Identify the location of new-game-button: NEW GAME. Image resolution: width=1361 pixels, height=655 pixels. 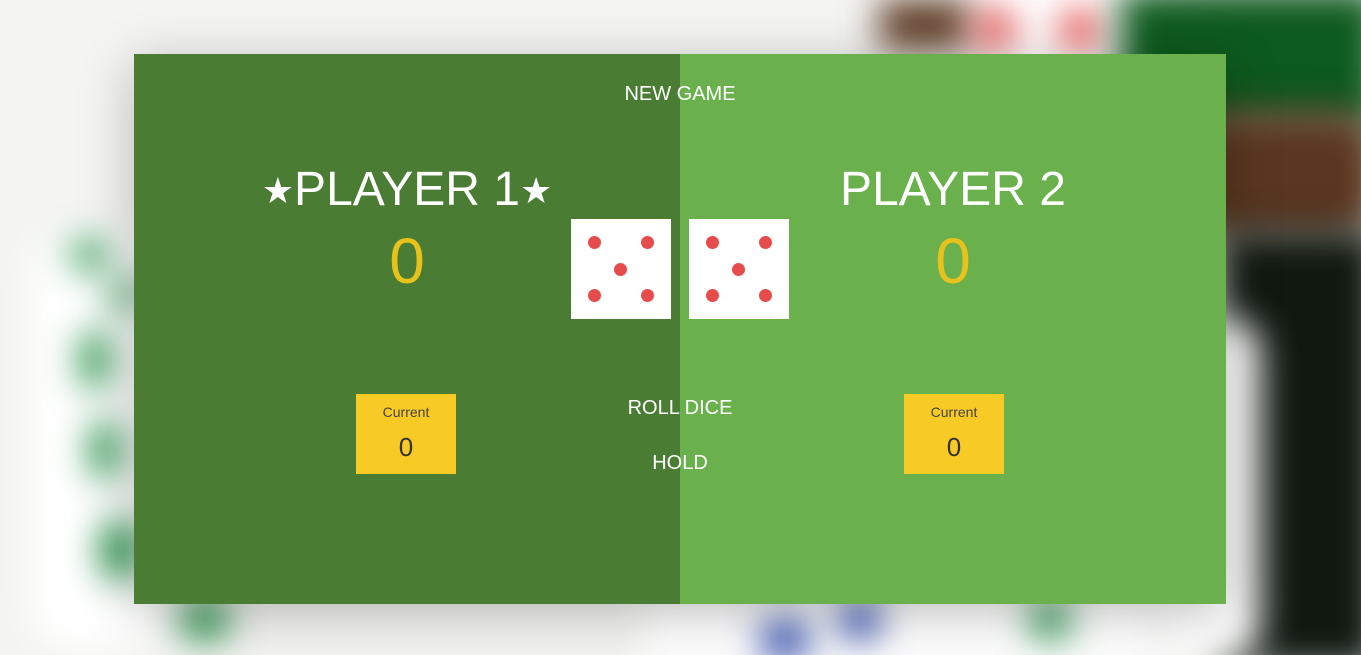
(680, 94).